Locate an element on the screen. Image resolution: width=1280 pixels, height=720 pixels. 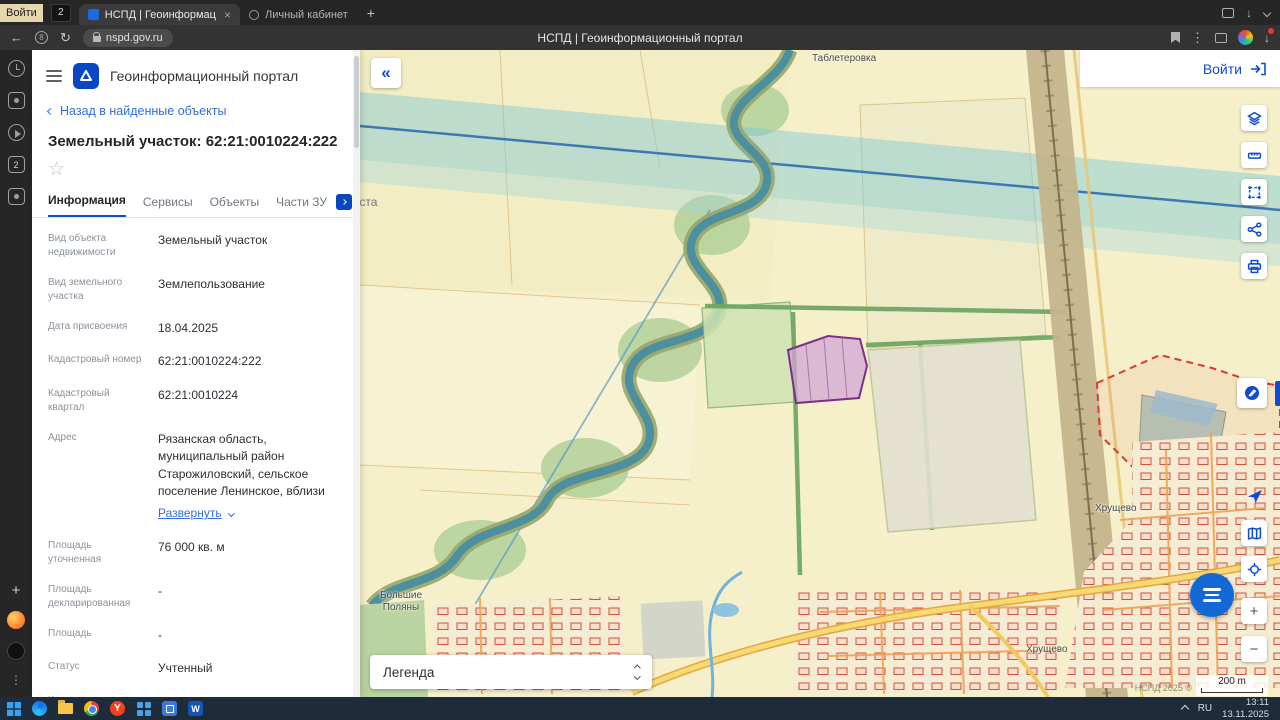
media-icon is located at coordinates (16, 196).